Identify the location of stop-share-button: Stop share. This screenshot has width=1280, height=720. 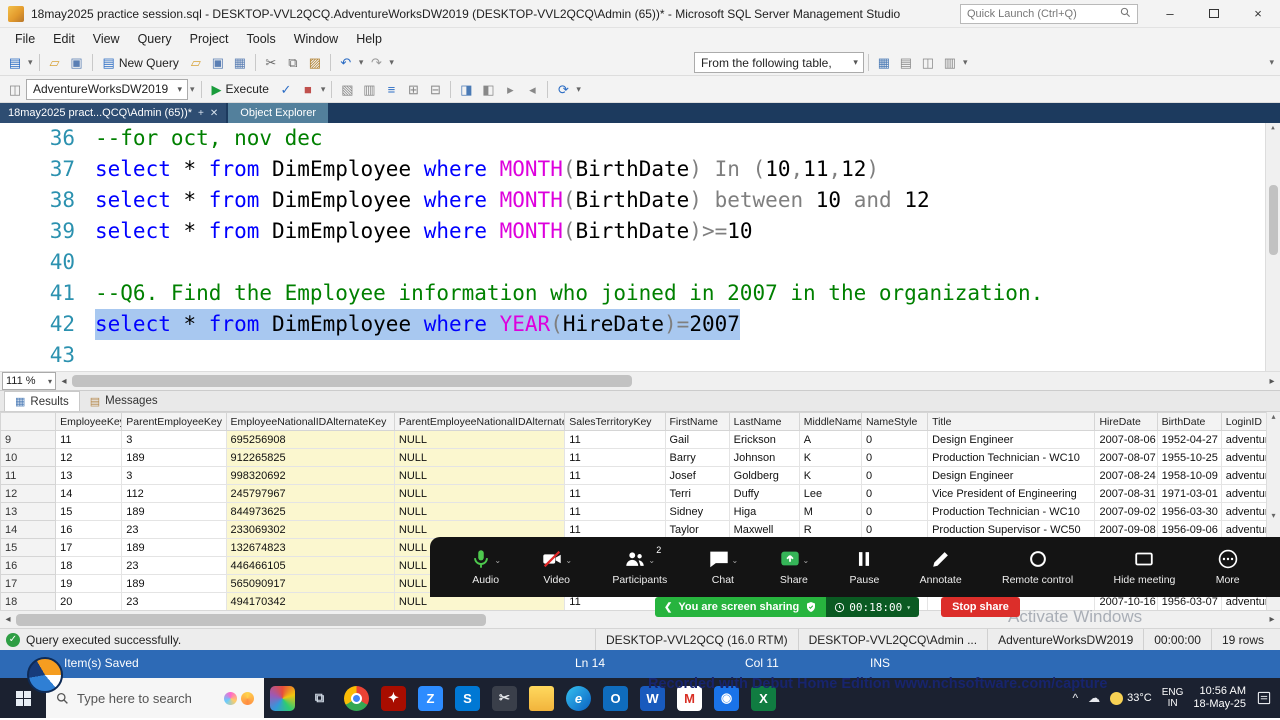
(980, 607).